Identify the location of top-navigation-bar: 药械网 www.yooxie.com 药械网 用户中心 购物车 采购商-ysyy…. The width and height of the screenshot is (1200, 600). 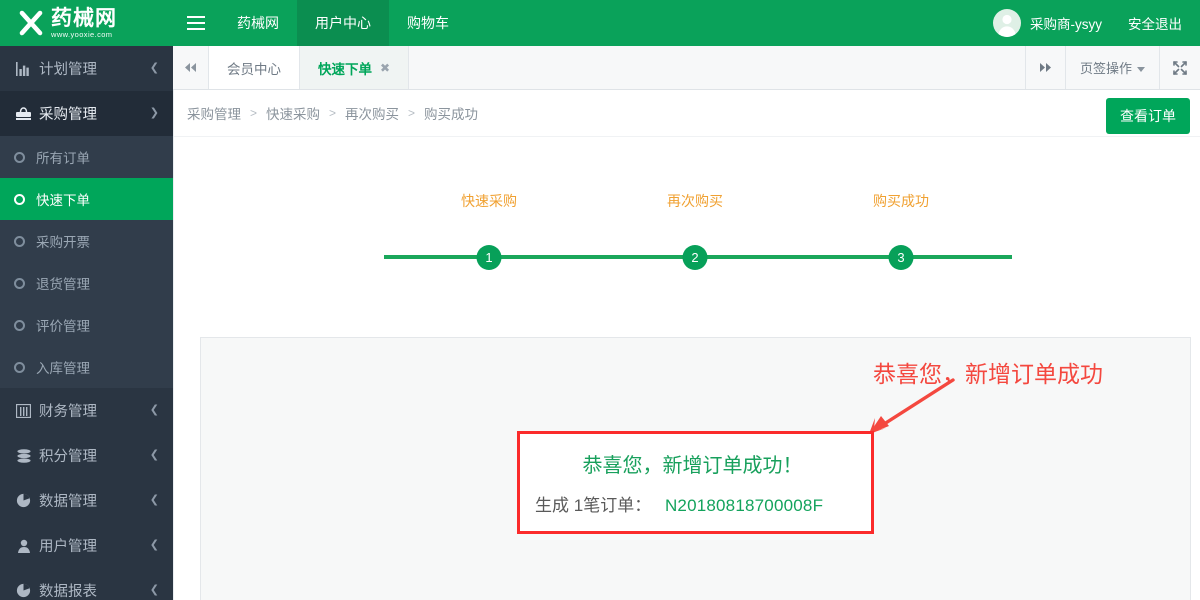
(600, 23).